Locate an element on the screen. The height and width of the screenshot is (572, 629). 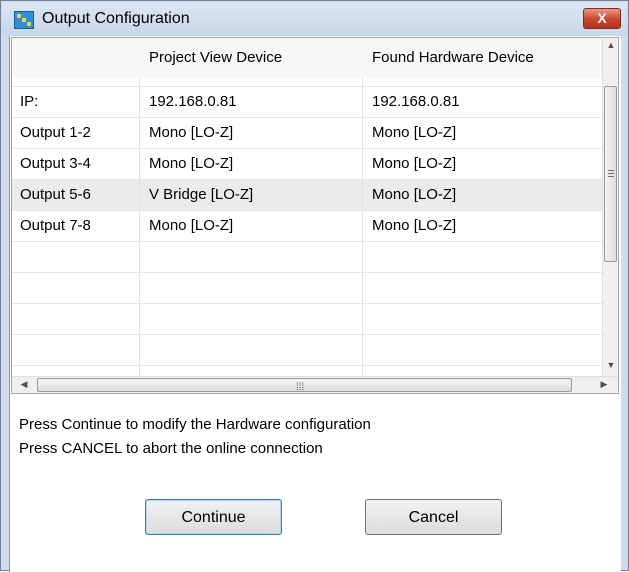
table-row-selected: Output 5-6 V Bridge [LO-Z] Mono [LO-Z] is located at coordinates (307, 194).